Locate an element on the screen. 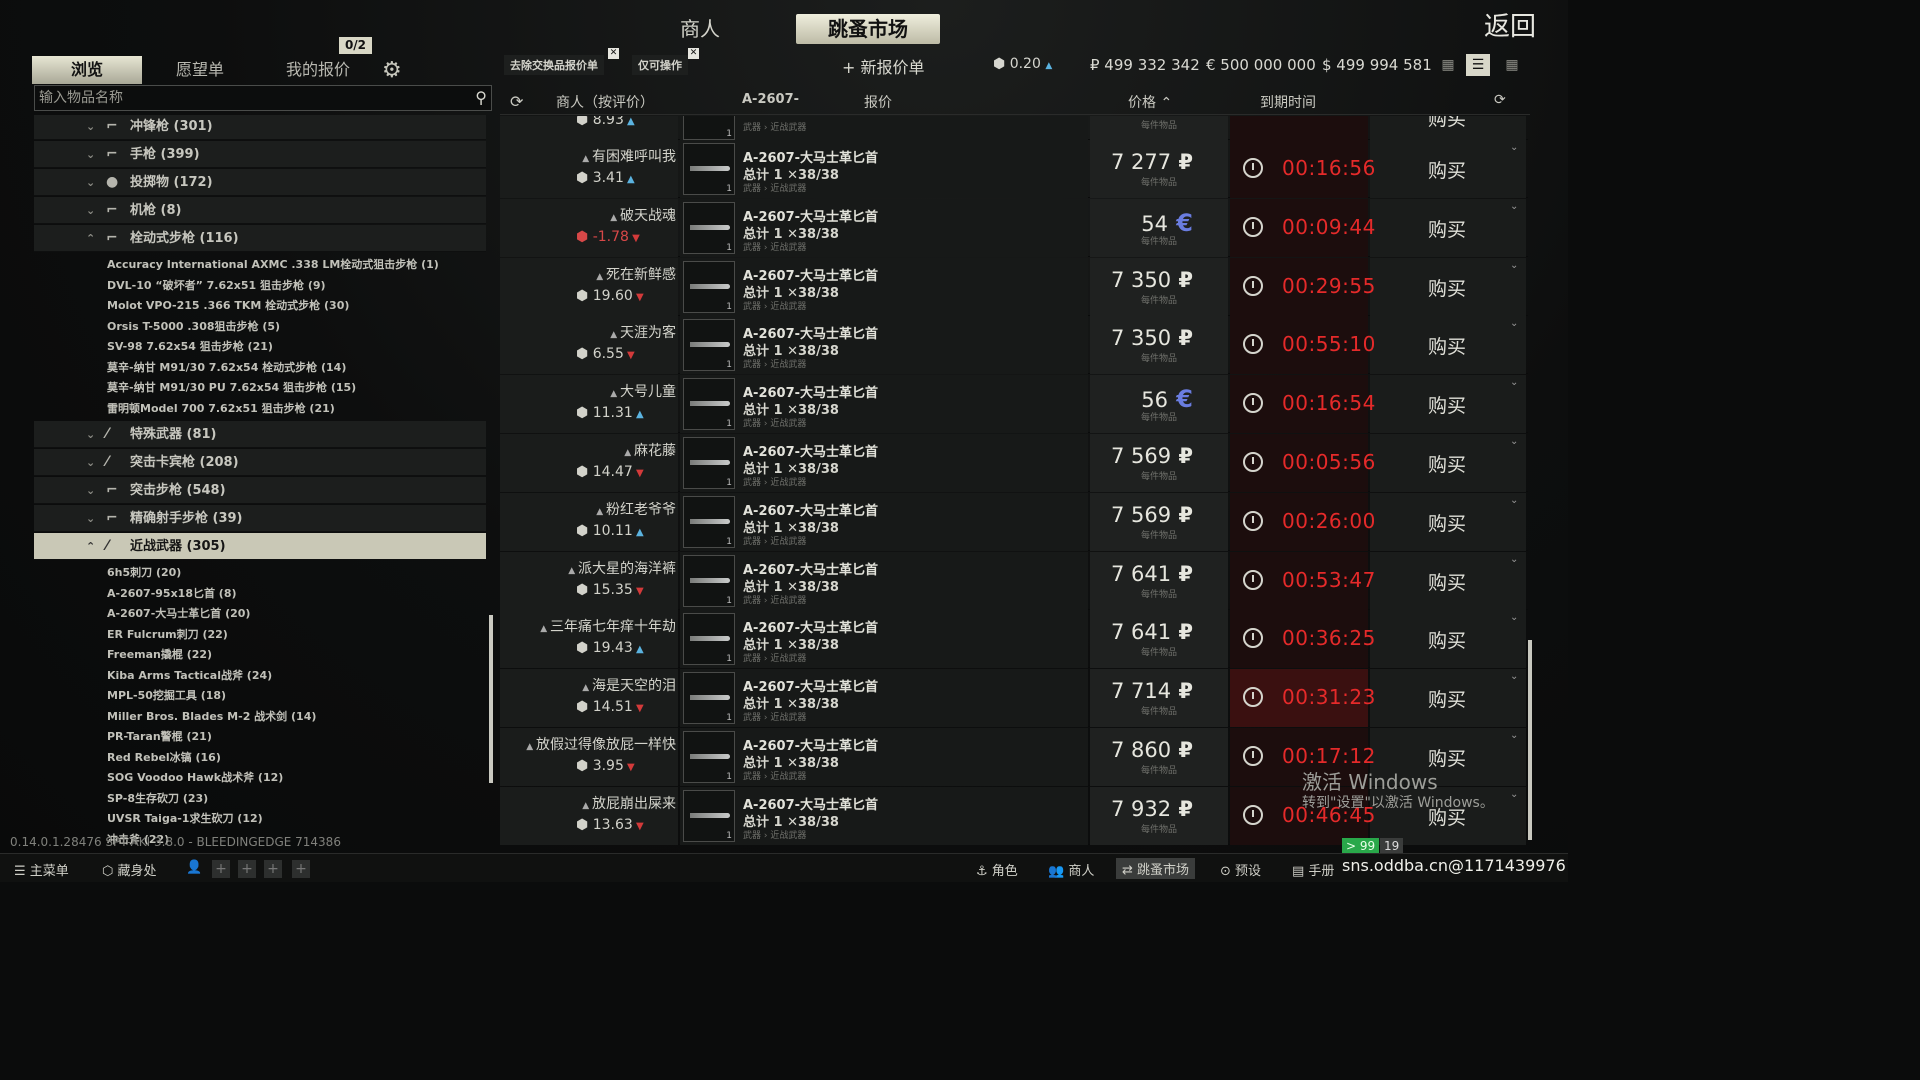 The height and width of the screenshot is (1080, 1920). seller-name: ▲ 死在新鲜感 is located at coordinates (636, 274).